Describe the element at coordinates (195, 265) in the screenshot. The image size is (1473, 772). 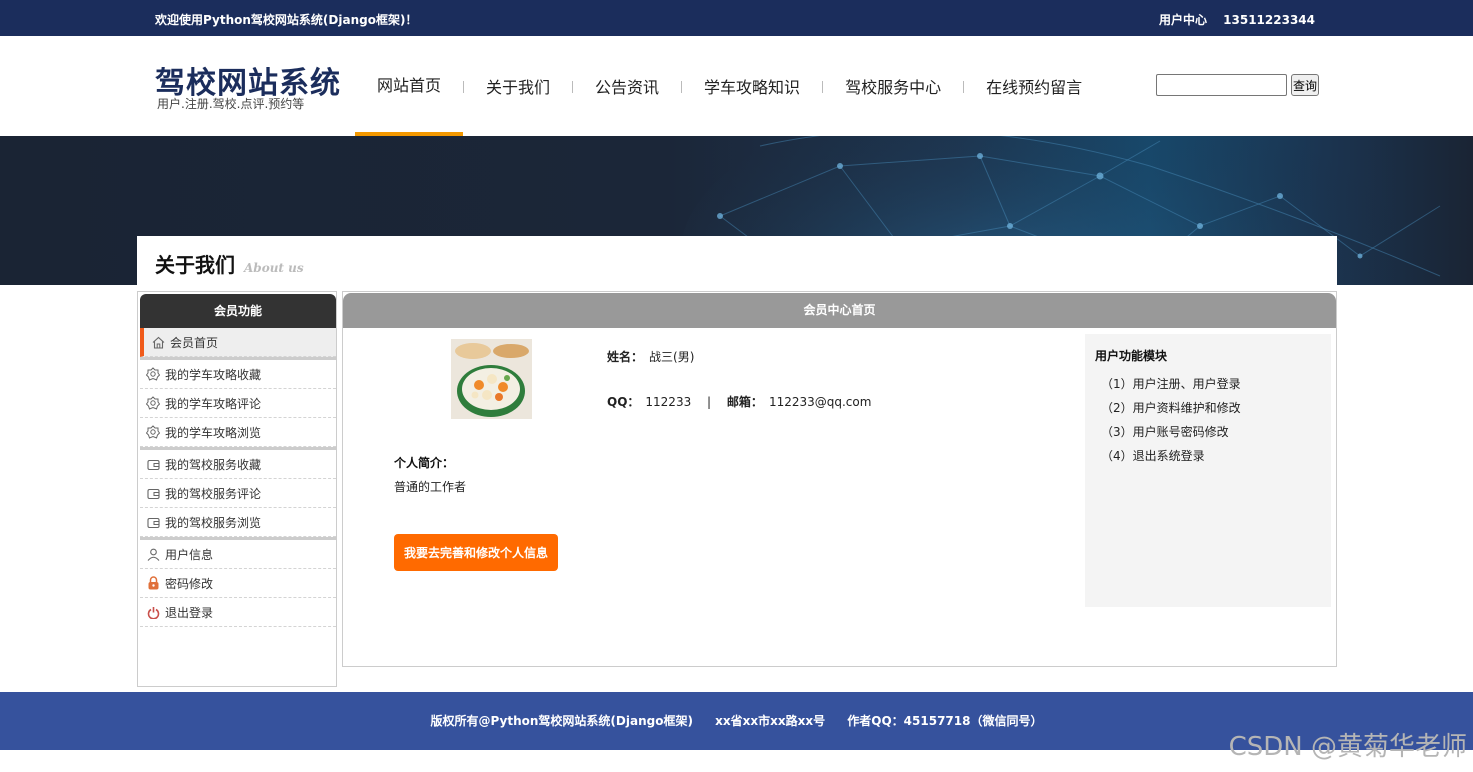
I see `page-title: 关于我们` at that location.